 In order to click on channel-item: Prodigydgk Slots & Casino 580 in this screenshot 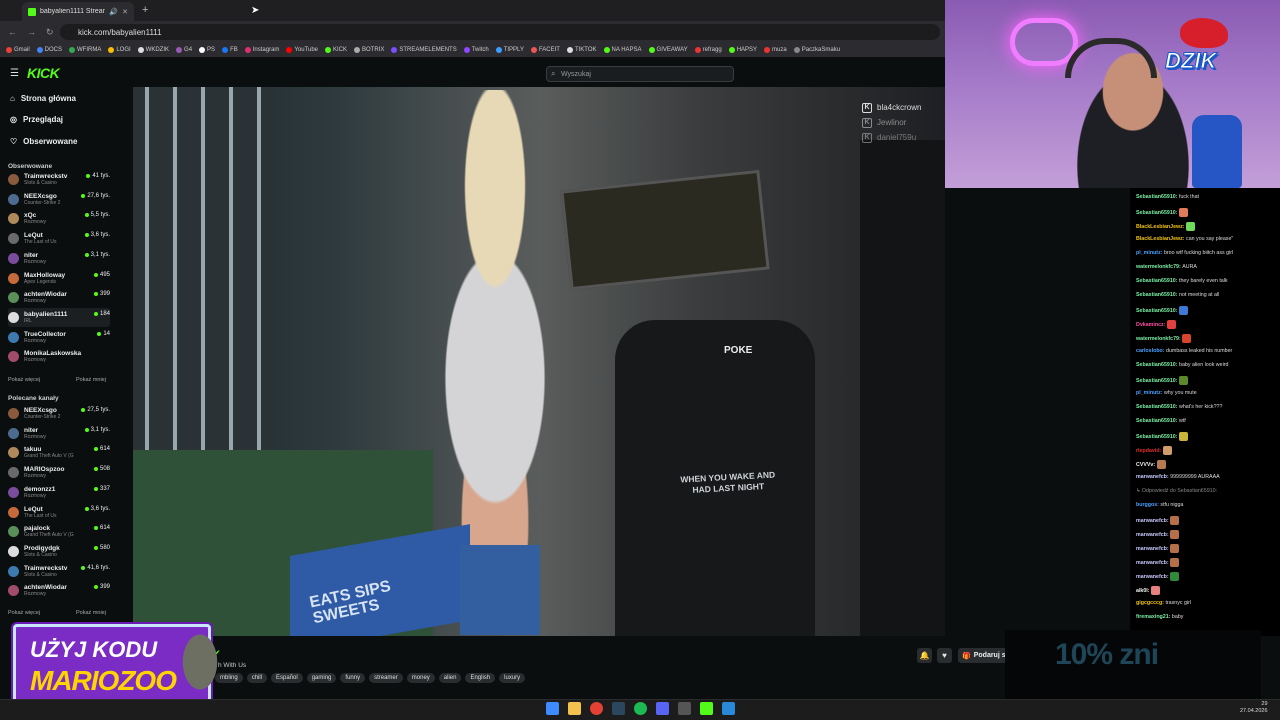, I will do `click(59, 551)`.